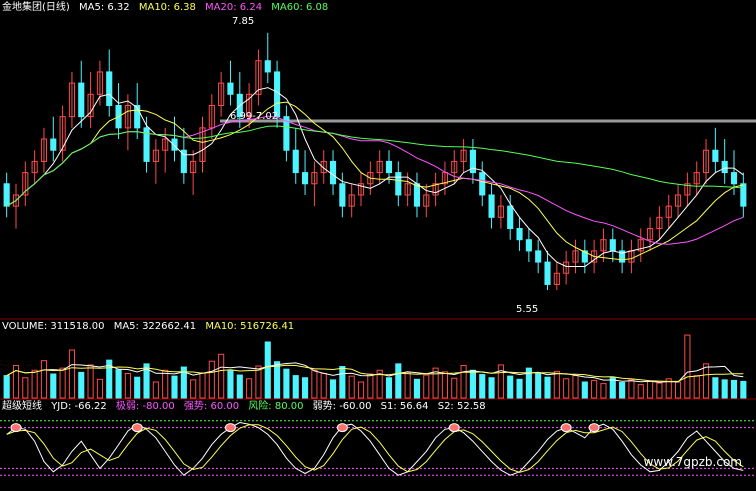  Describe the element at coordinates (692, 462) in the screenshot. I see `watermark: www.7gpzb.com` at that location.